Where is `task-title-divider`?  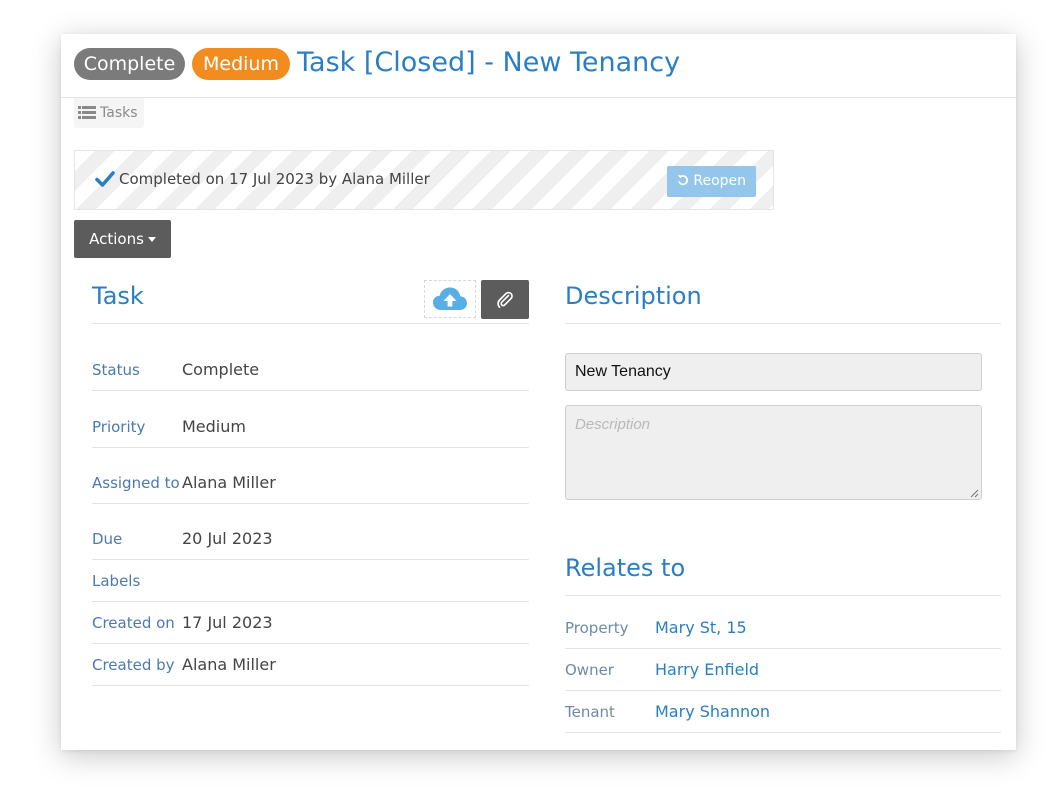
task-title-divider is located at coordinates (310, 323).